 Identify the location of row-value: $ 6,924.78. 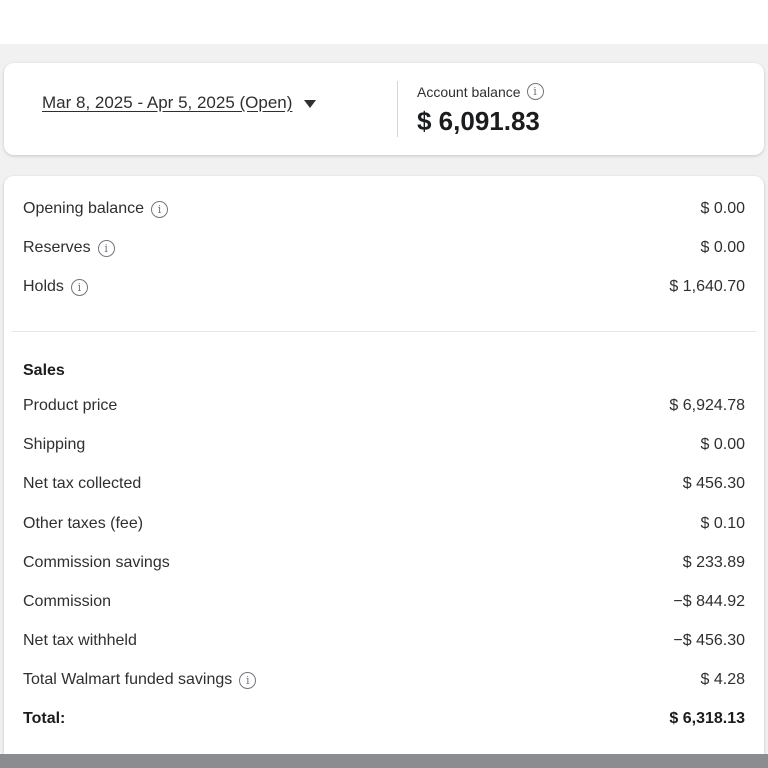
(707, 405).